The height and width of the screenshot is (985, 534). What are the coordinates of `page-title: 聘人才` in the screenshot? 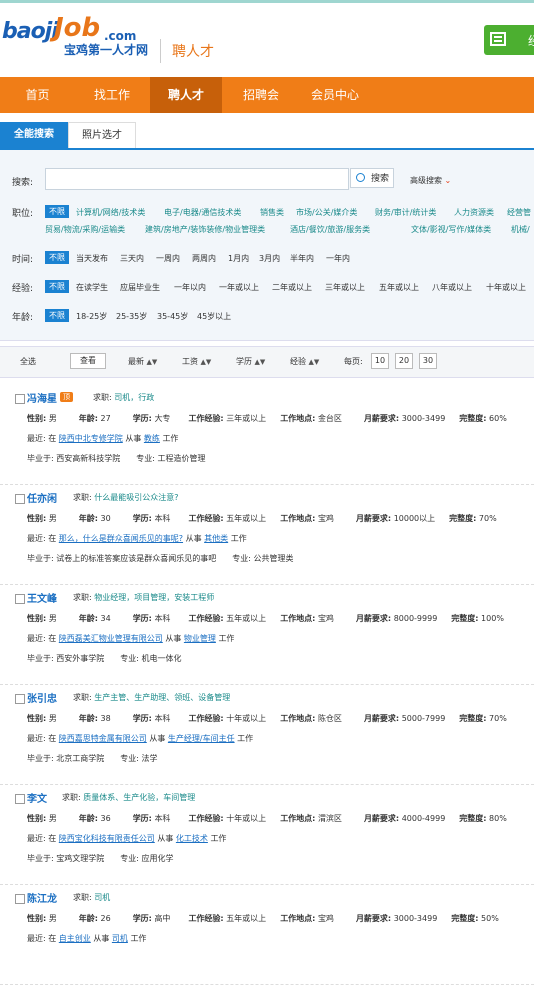 It's located at (193, 52).